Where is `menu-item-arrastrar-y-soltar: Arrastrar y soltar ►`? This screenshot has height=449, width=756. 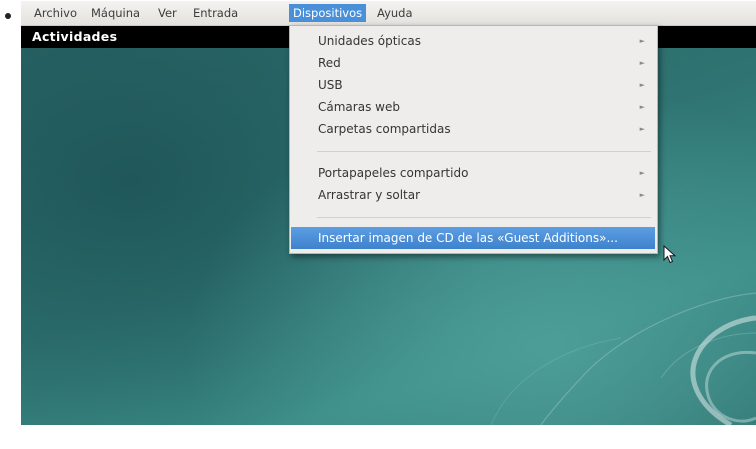 menu-item-arrastrar-y-soltar: Arrastrar y soltar ► is located at coordinates (473, 195).